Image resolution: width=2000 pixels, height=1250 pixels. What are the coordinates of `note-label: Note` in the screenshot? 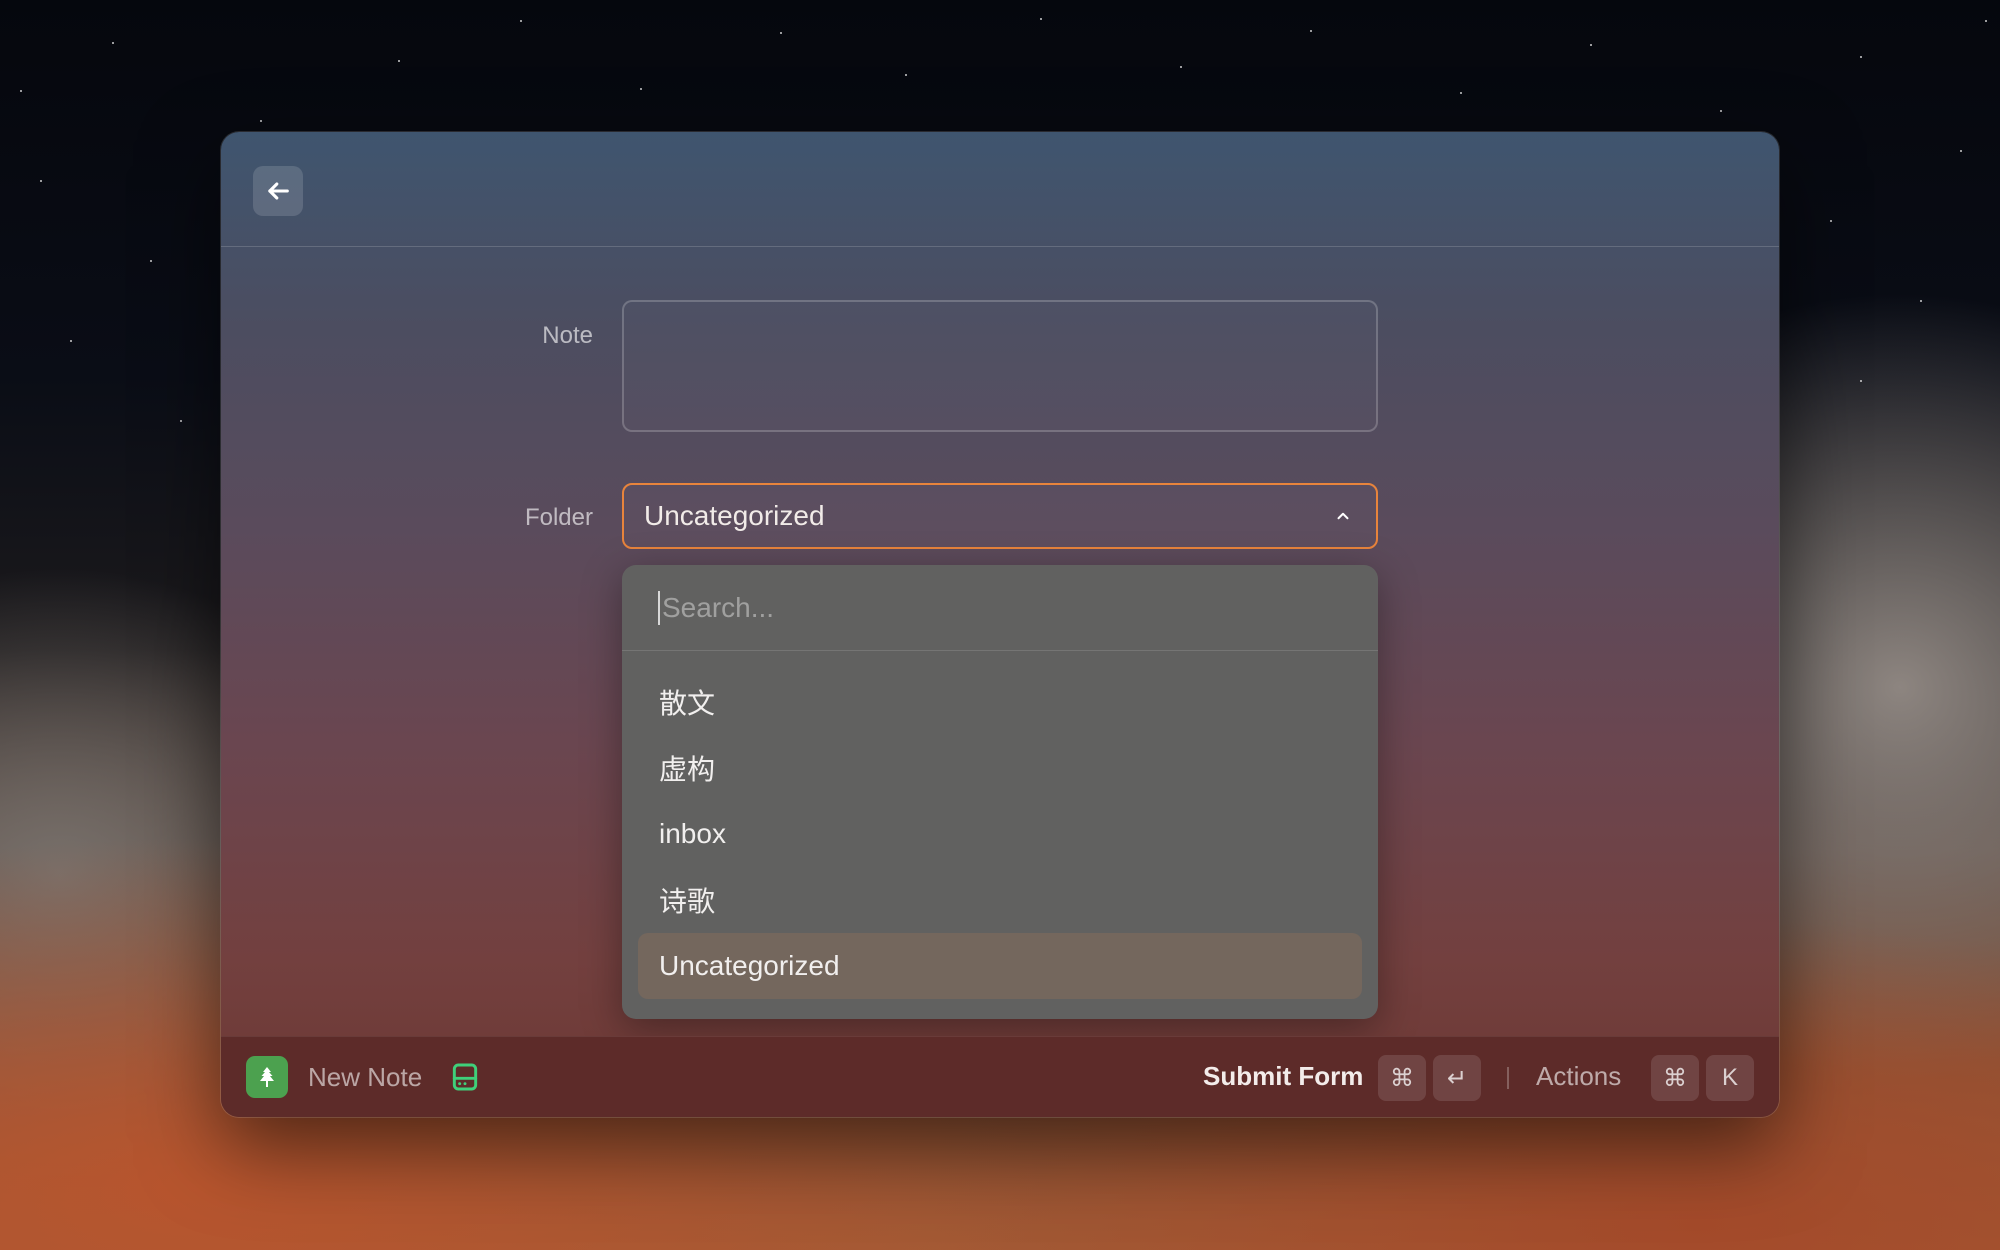 It's located at (567, 335).